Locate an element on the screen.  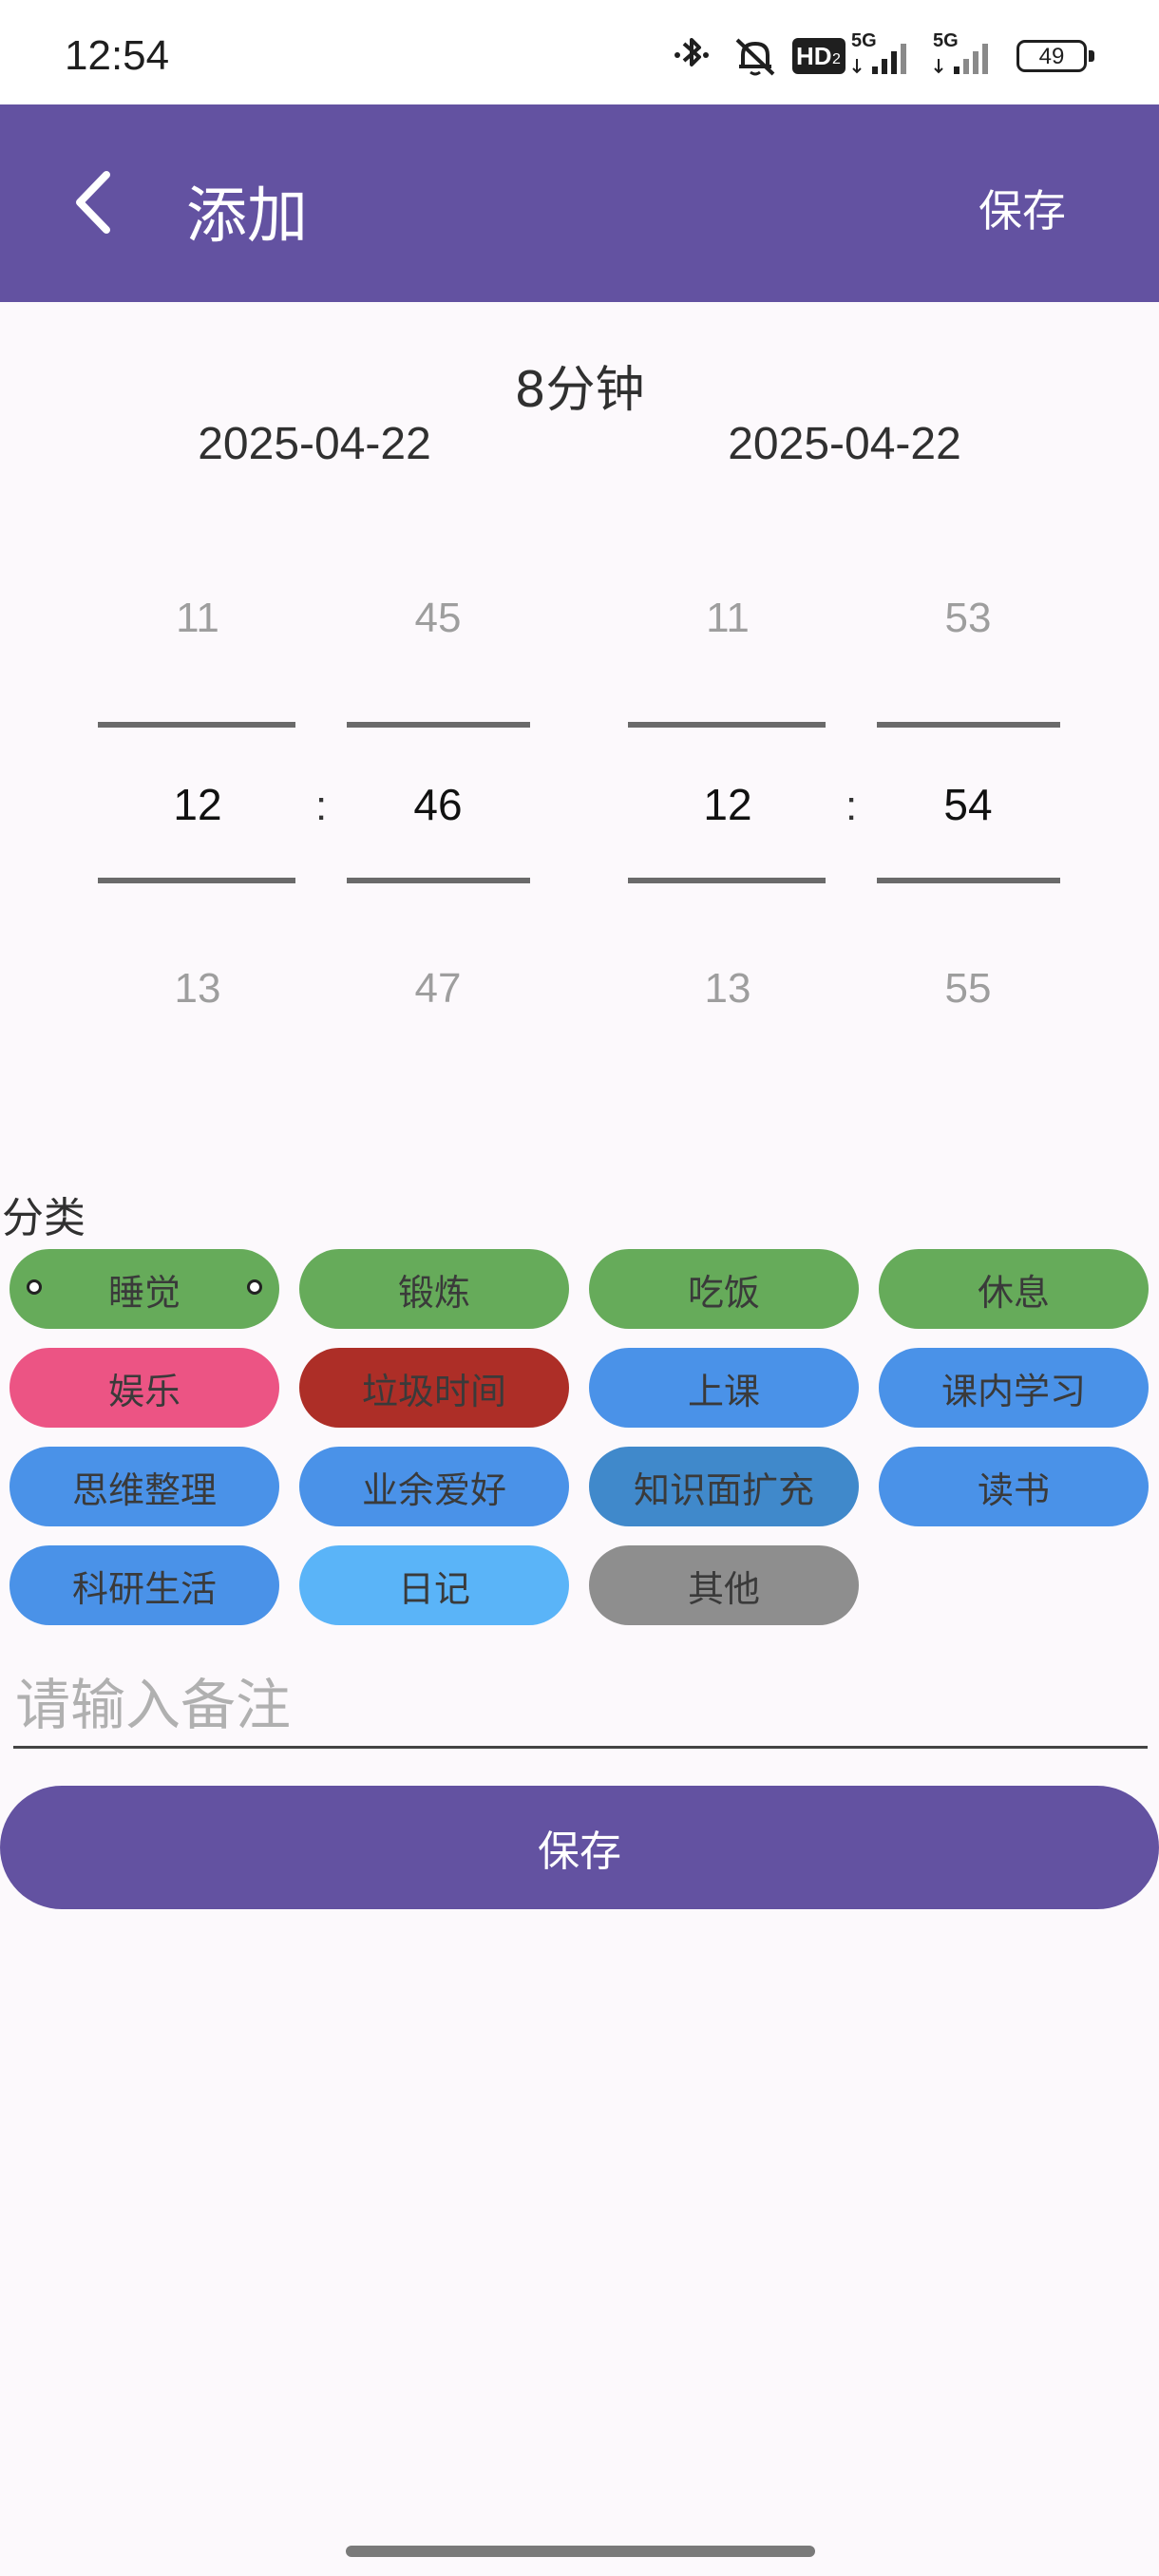
end-hour-divider-top is located at coordinates (727, 725).